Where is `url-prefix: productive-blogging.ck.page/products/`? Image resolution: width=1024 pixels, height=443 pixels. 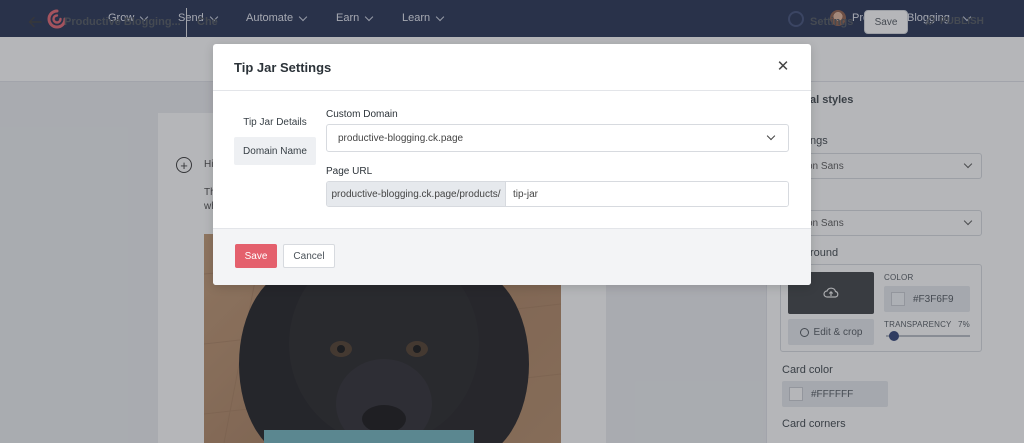 url-prefix: productive-blogging.ck.page/products/ is located at coordinates (416, 194).